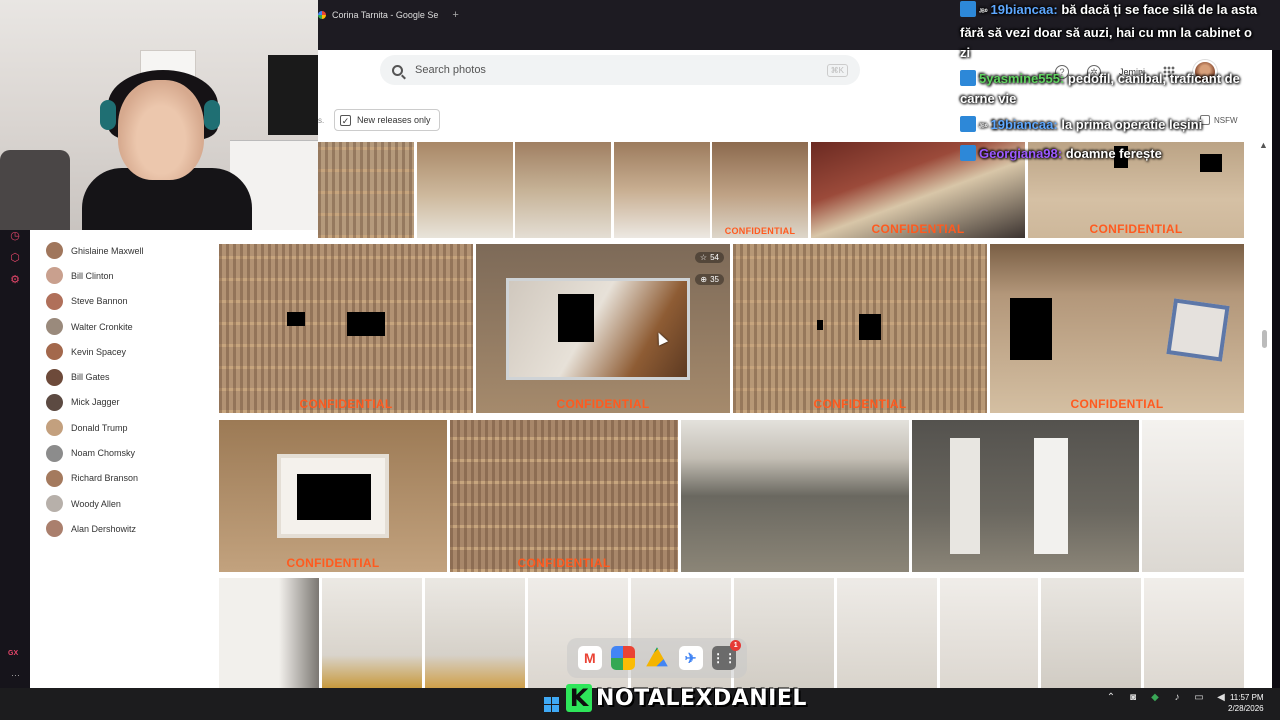  I want to click on apps-icon: ⋮⋮ 1, so click(727, 655).